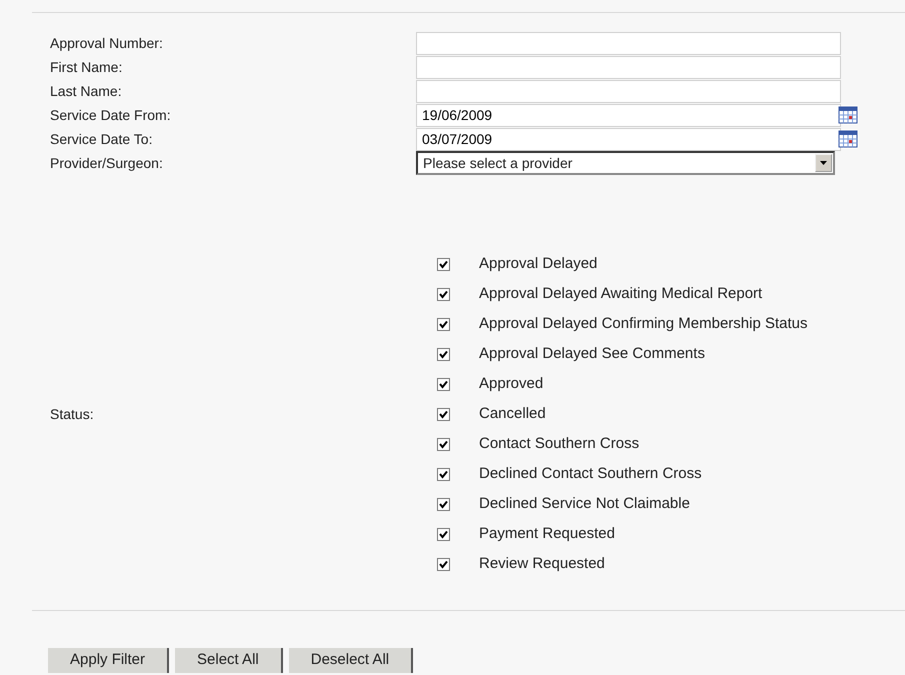 The width and height of the screenshot is (905, 675). Describe the element at coordinates (109, 660) in the screenshot. I see `filter-button: Apply Filter` at that location.